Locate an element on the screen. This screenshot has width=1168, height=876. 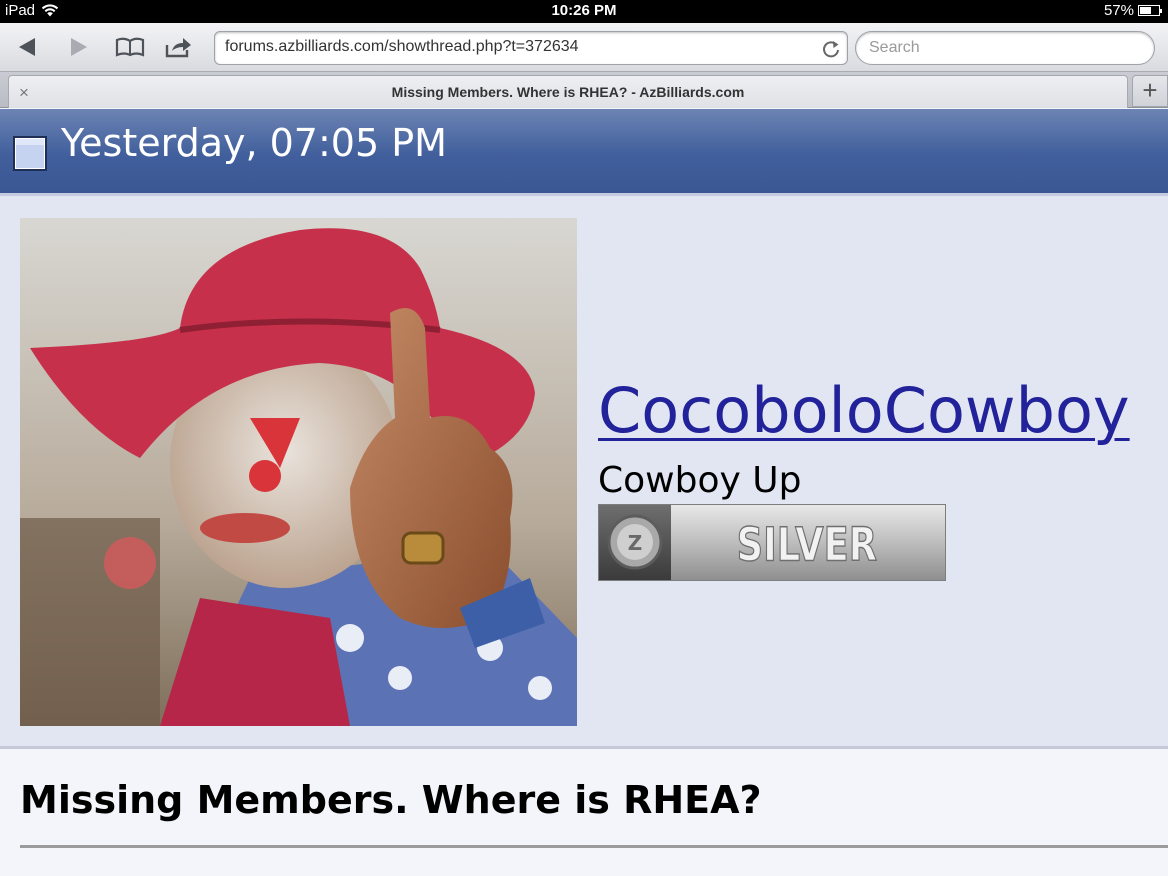
share-icon is located at coordinates (178, 48).